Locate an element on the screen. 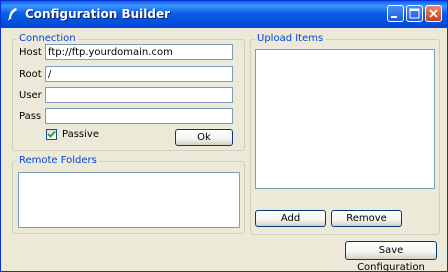 The width and height of the screenshot is (448, 272). maximize-button is located at coordinates (414, 13).